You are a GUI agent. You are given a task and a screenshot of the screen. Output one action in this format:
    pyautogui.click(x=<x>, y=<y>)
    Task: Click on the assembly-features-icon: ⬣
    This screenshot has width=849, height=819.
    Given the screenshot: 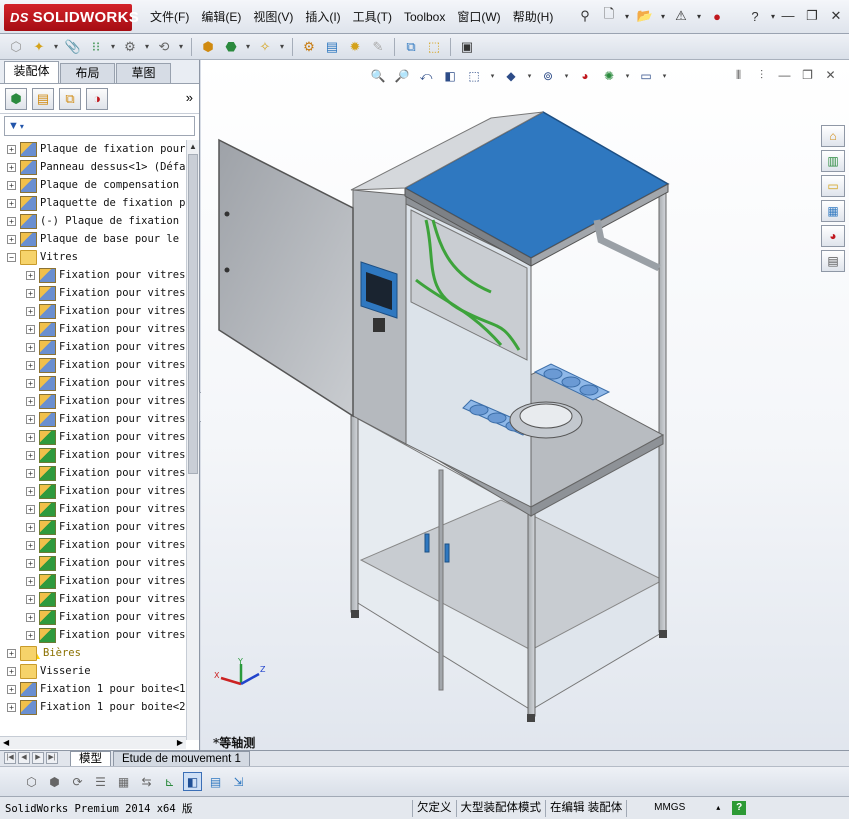 What is the action you would take?
    pyautogui.click(x=231, y=47)
    